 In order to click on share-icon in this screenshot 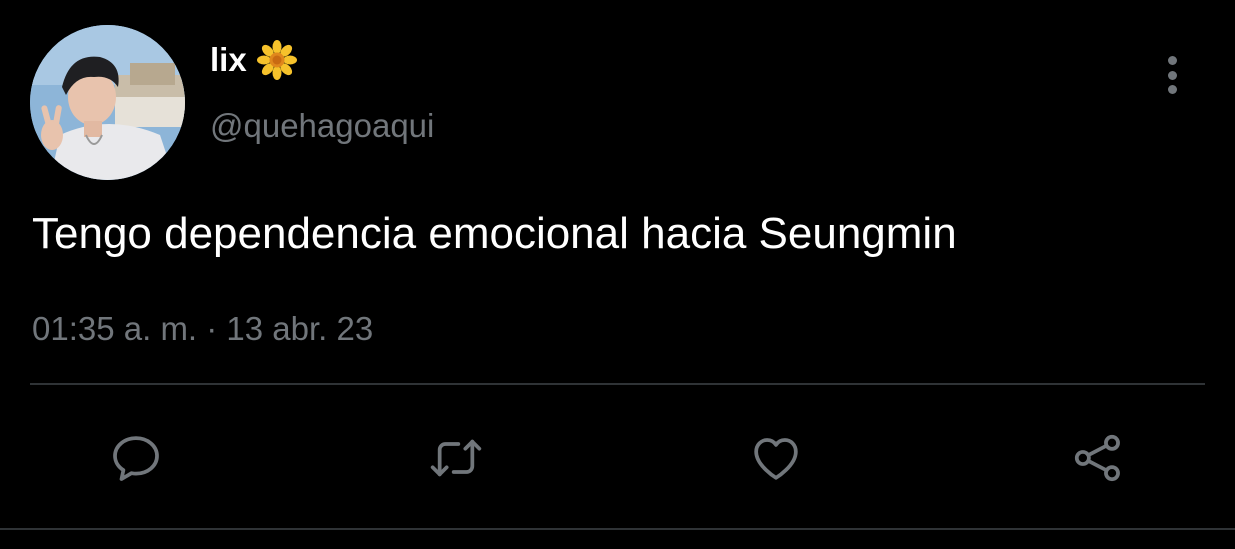, I will do `click(1097, 458)`.